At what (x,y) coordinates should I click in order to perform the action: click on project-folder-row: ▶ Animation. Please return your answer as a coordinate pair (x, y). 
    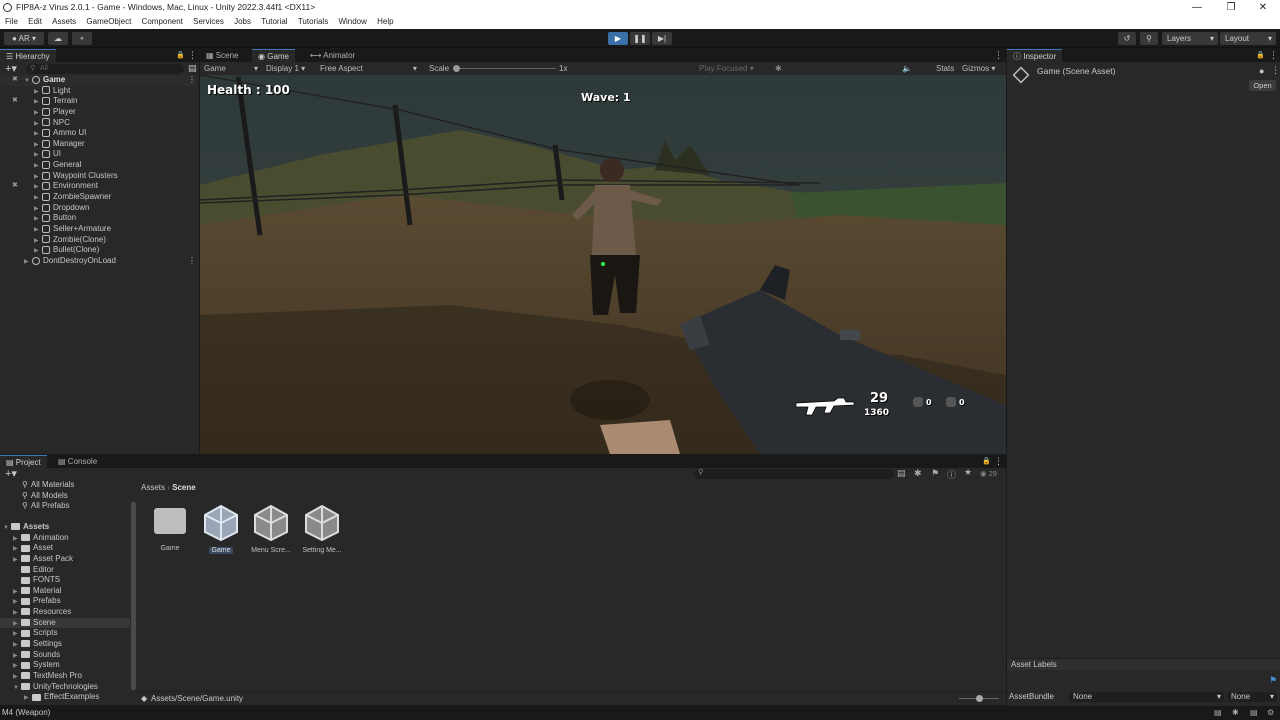
    Looking at the image, I should click on (65, 538).